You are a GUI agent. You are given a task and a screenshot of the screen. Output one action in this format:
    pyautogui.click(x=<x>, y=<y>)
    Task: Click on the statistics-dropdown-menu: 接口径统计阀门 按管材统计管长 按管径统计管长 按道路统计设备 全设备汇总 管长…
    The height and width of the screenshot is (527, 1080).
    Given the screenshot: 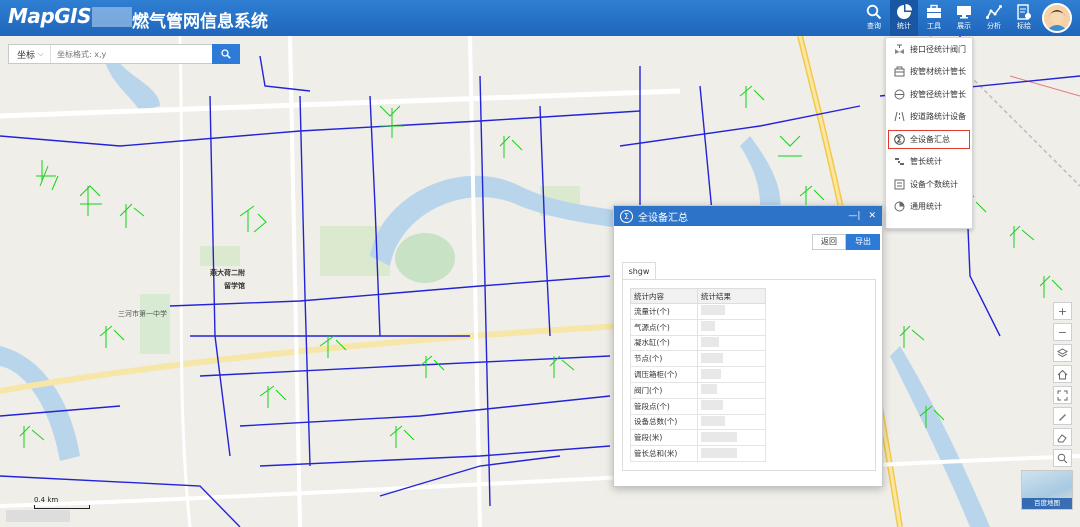 What is the action you would take?
    pyautogui.click(x=929, y=133)
    